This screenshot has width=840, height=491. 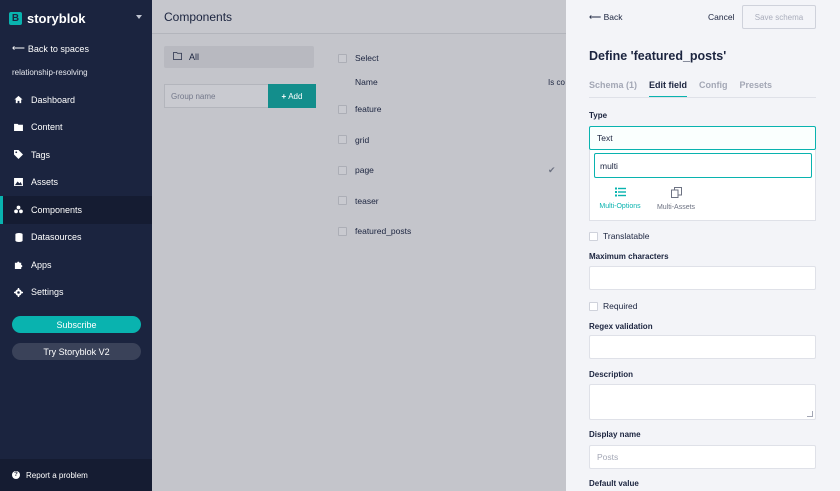 What do you see at coordinates (452, 109) in the screenshot?
I see `table-row: feature` at bounding box center [452, 109].